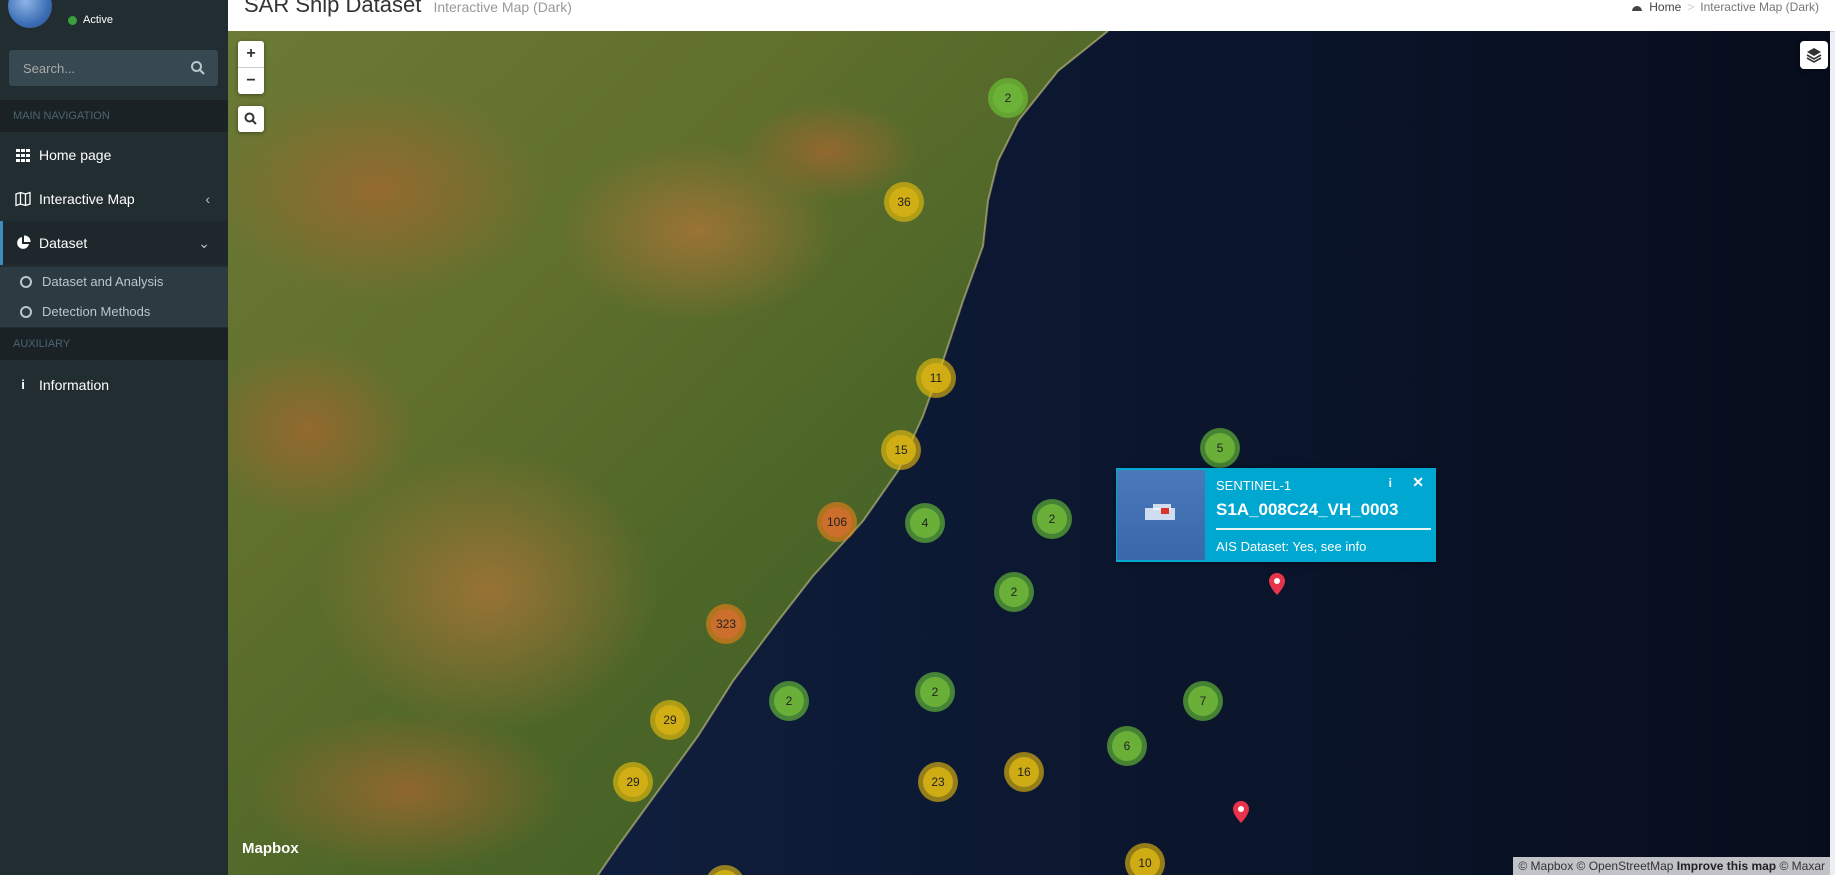 The width and height of the screenshot is (1835, 875). Describe the element at coordinates (96, 311) in the screenshot. I see `submenu-item-label: Detection Methods` at that location.